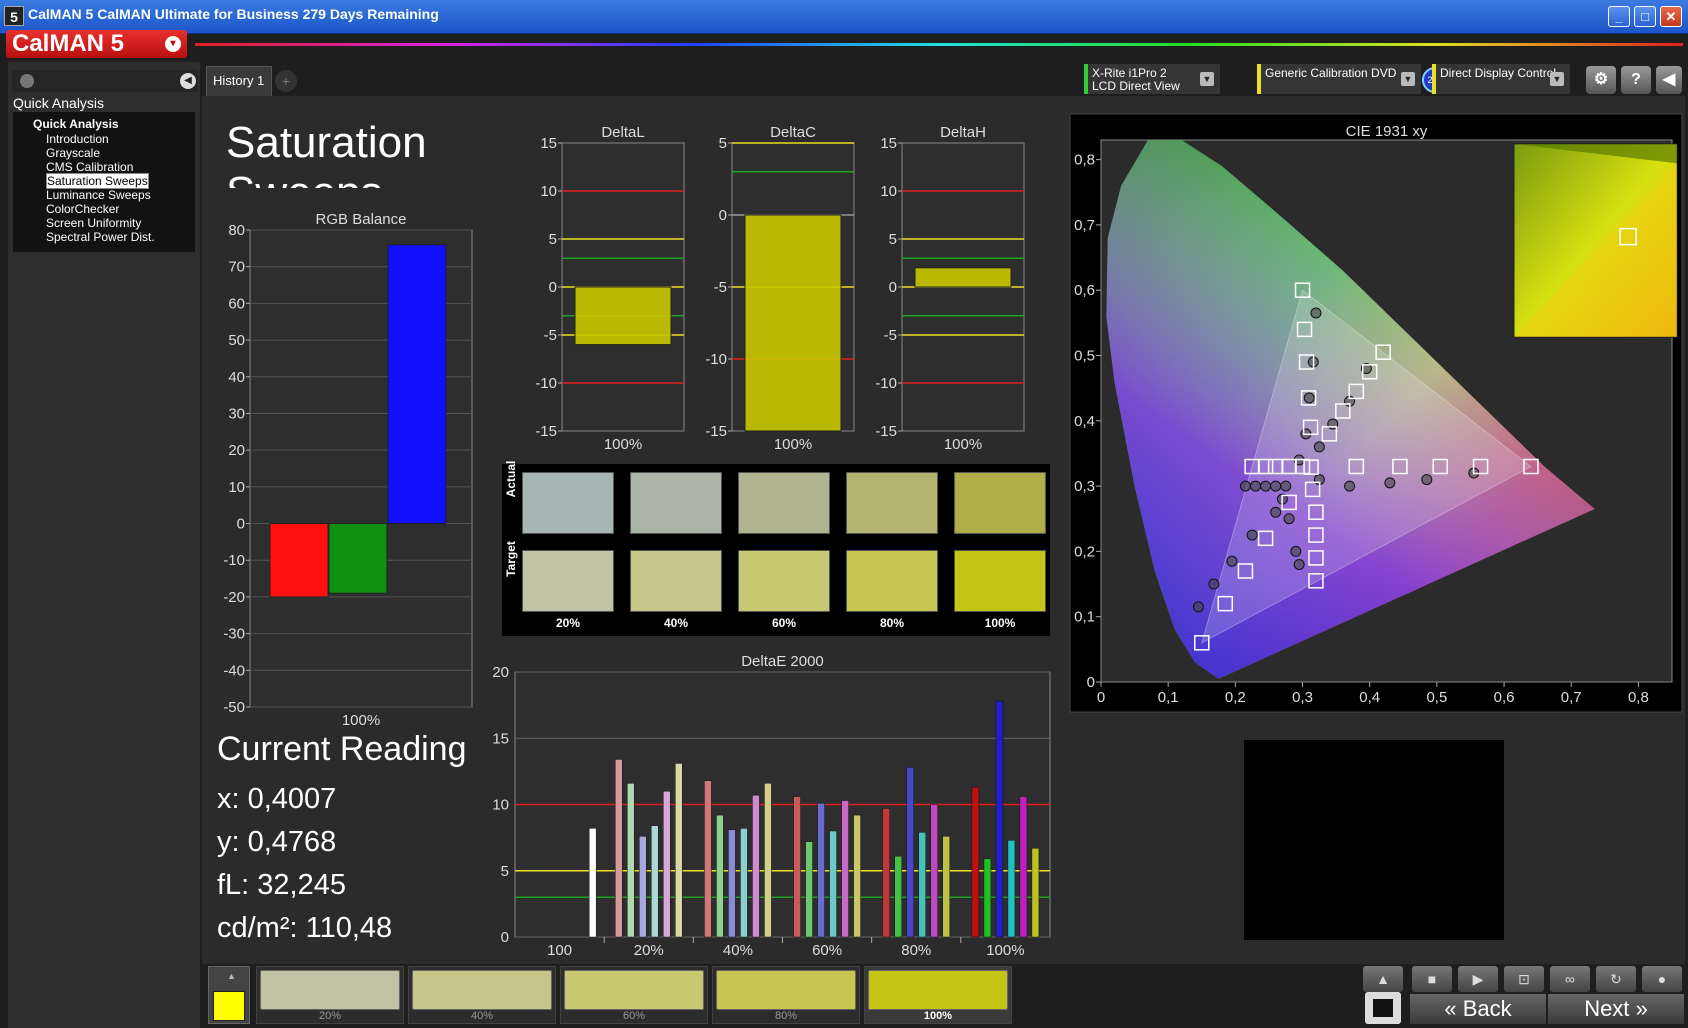 Image resolution: width=1688 pixels, height=1028 pixels. I want to click on deltac-chart: DeltaC 5 0 -5 -10 -15 100%, so click(780, 288).